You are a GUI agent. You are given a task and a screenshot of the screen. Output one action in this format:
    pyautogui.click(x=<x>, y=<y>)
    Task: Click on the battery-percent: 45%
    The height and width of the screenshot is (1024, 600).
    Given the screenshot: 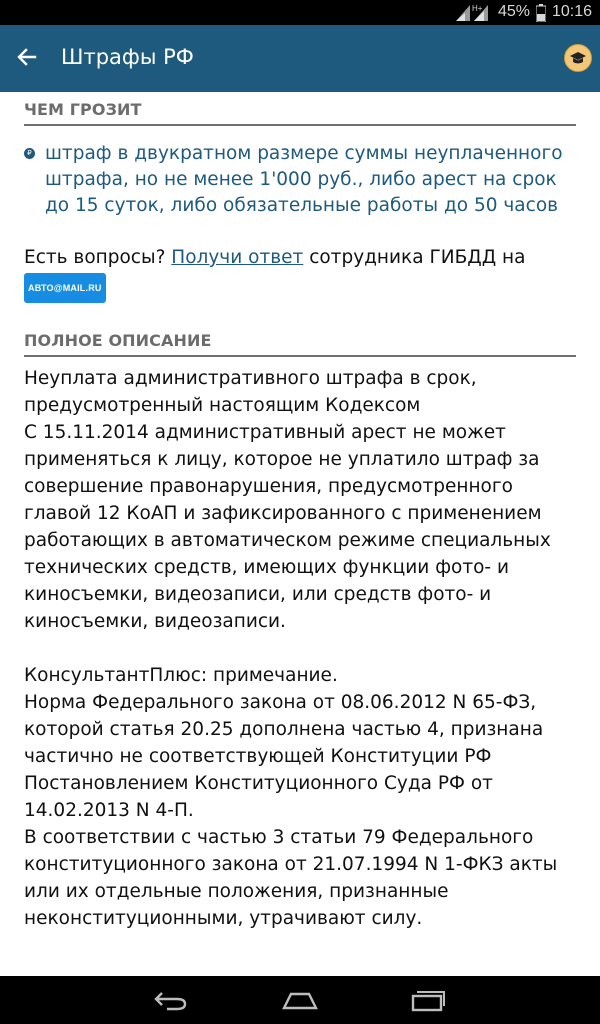 What is the action you would take?
    pyautogui.click(x=514, y=11)
    